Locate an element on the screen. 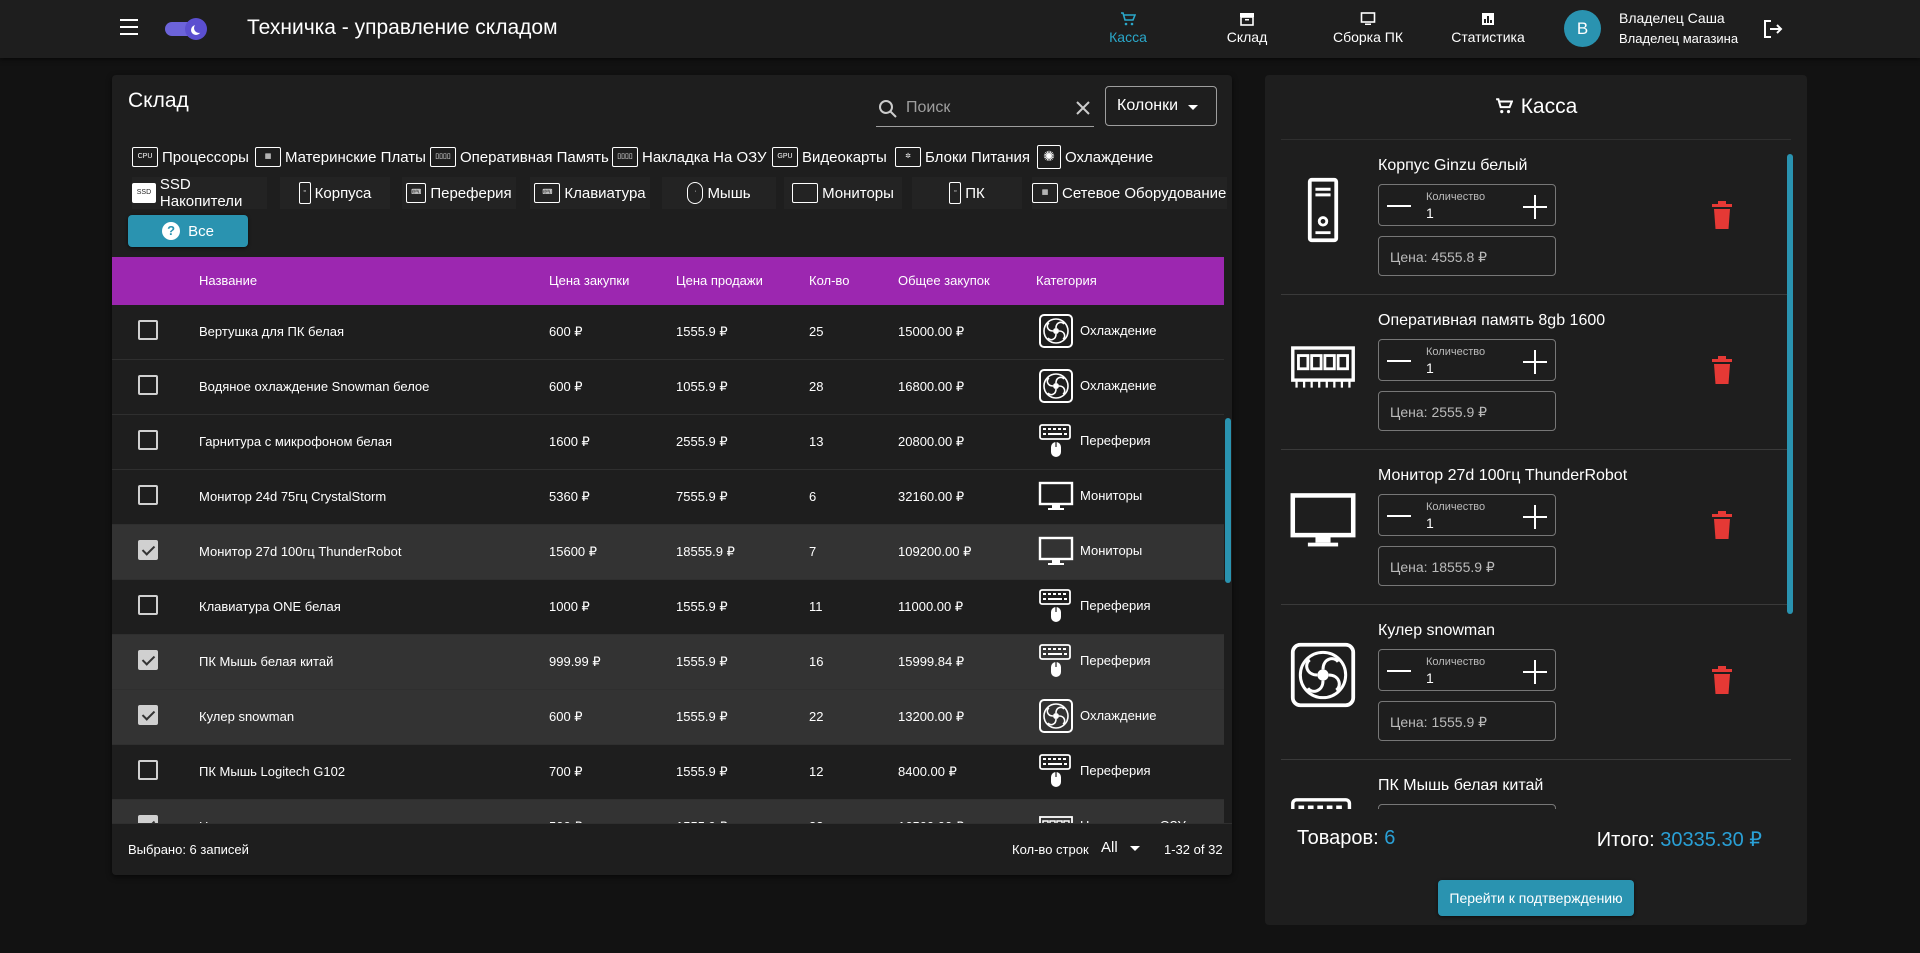 The height and width of the screenshot is (953, 1920). col-sell: Цена продажи is located at coordinates (719, 280).